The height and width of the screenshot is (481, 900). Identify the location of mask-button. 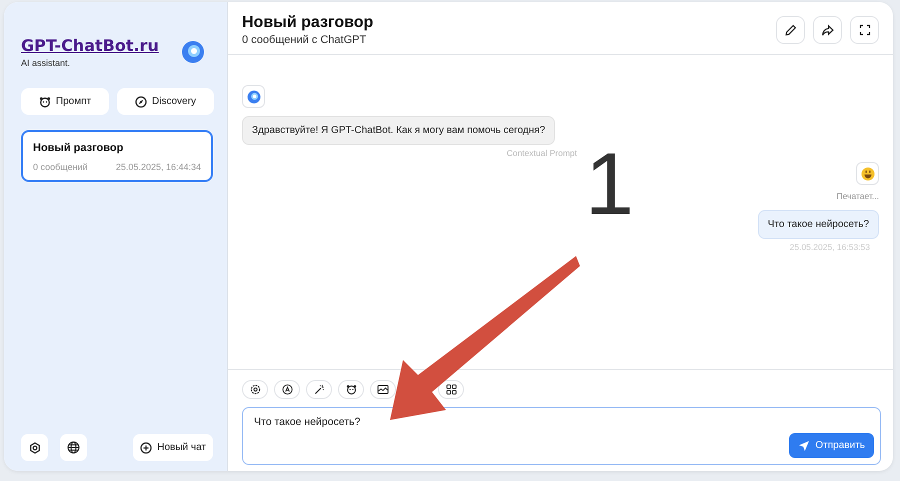
(351, 389).